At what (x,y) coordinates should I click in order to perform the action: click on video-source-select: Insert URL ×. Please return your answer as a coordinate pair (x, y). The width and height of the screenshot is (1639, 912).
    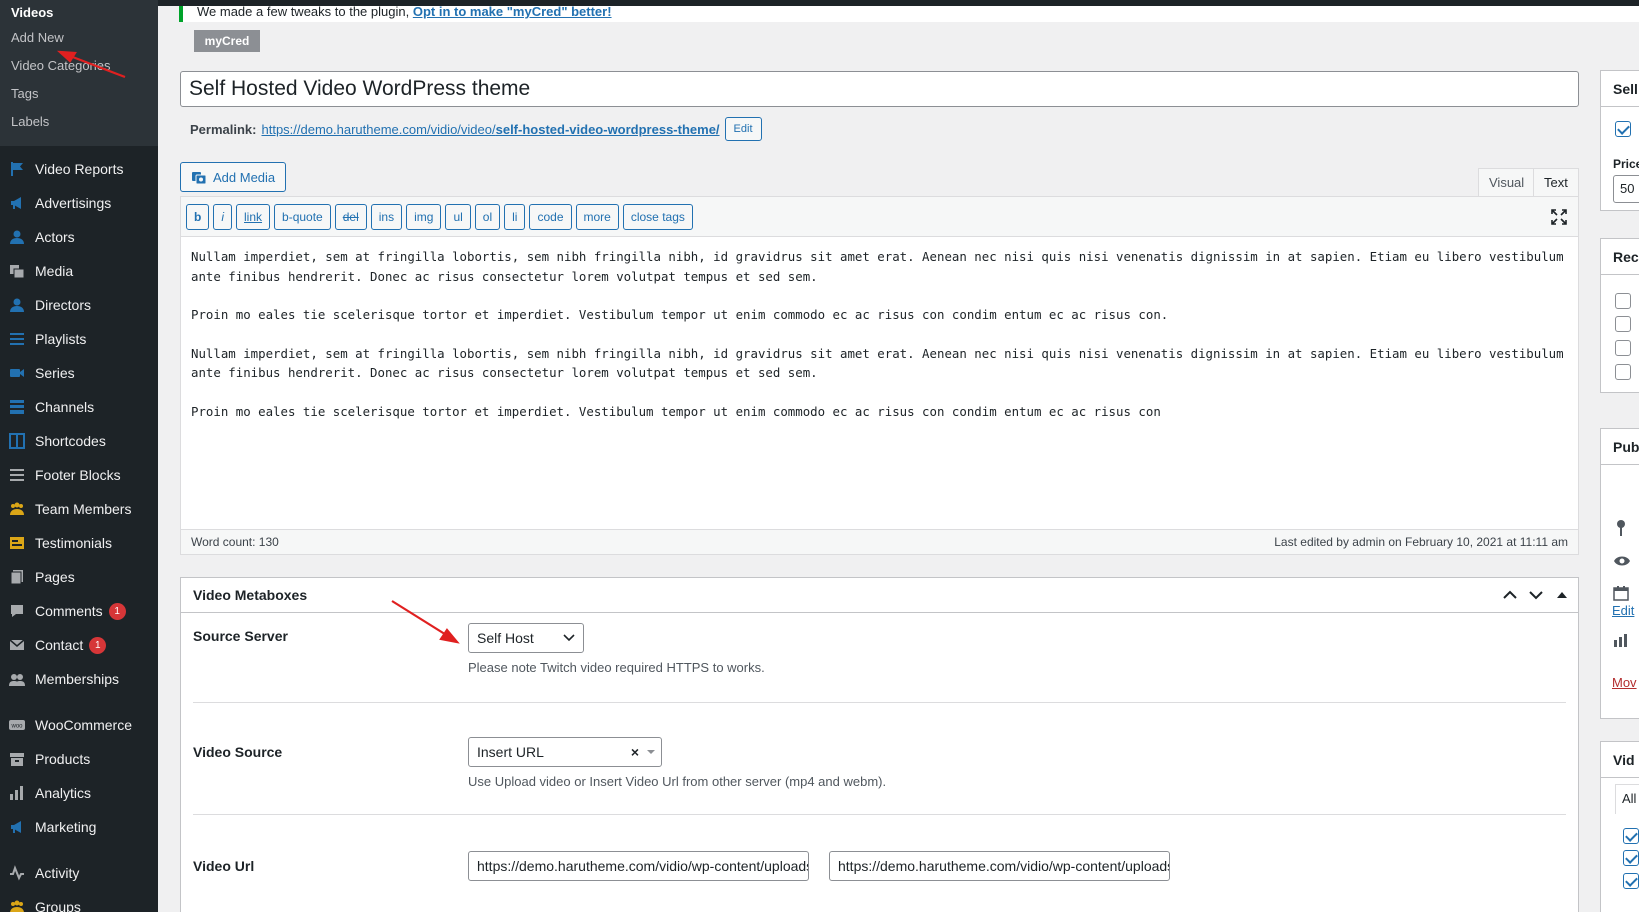
    Looking at the image, I should click on (565, 752).